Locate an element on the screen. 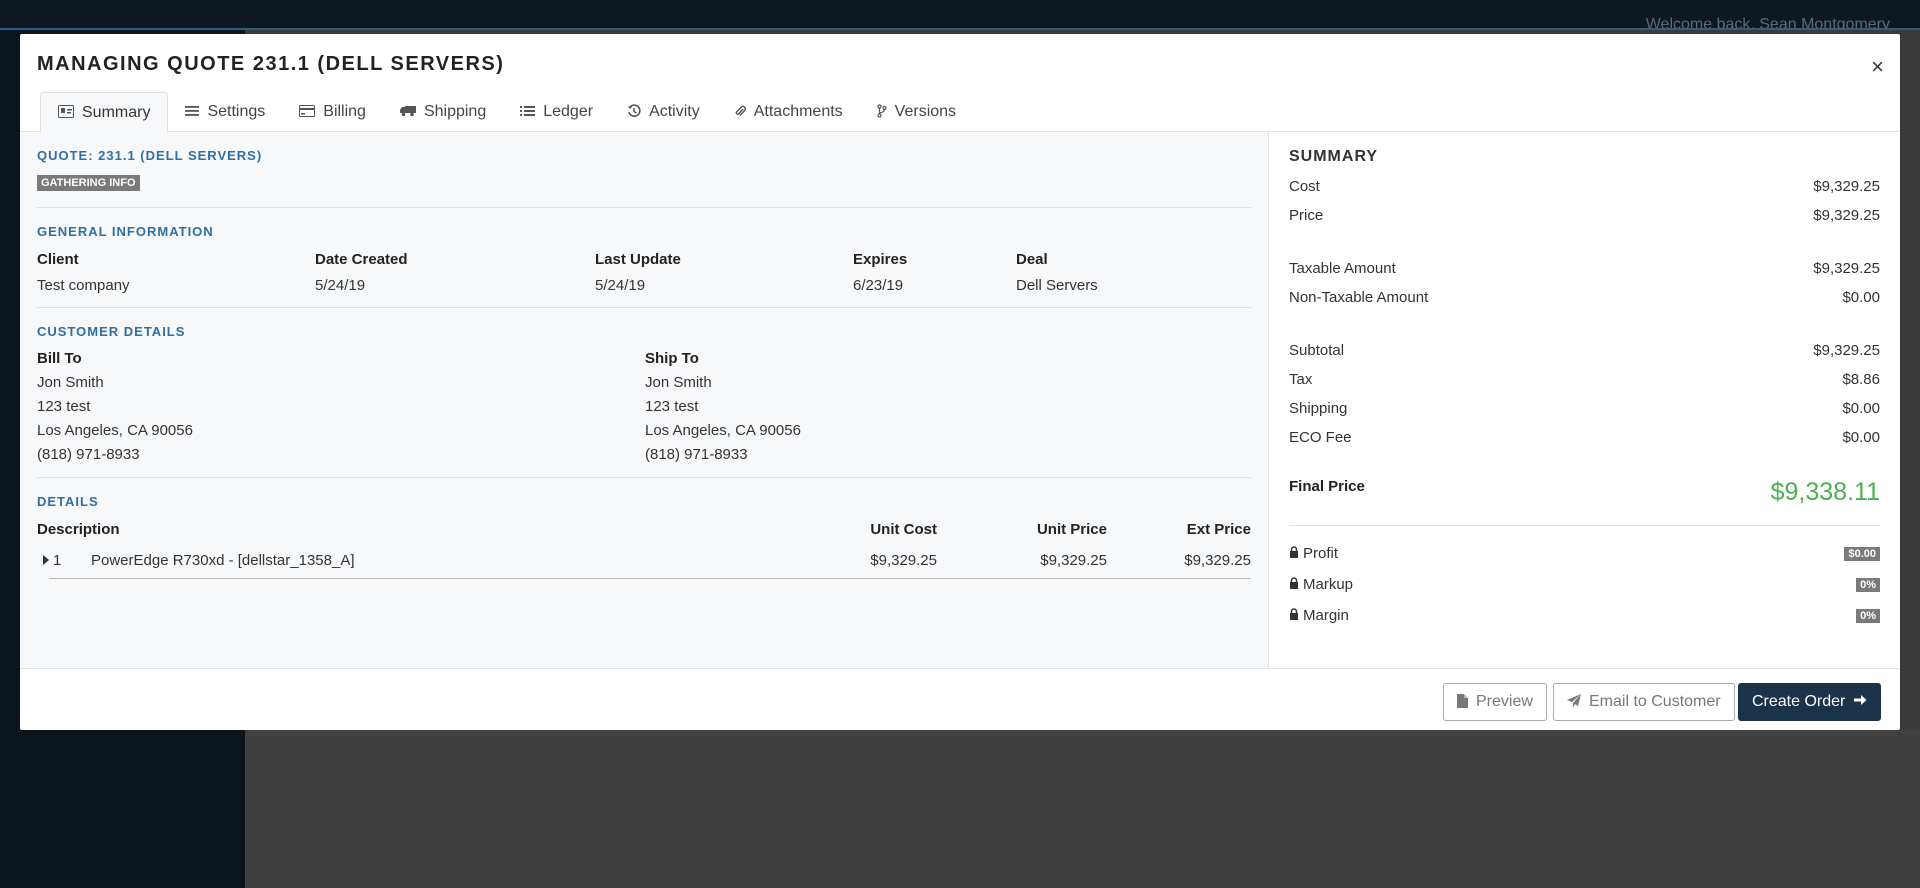  tab-label: Billing is located at coordinates (344, 111).